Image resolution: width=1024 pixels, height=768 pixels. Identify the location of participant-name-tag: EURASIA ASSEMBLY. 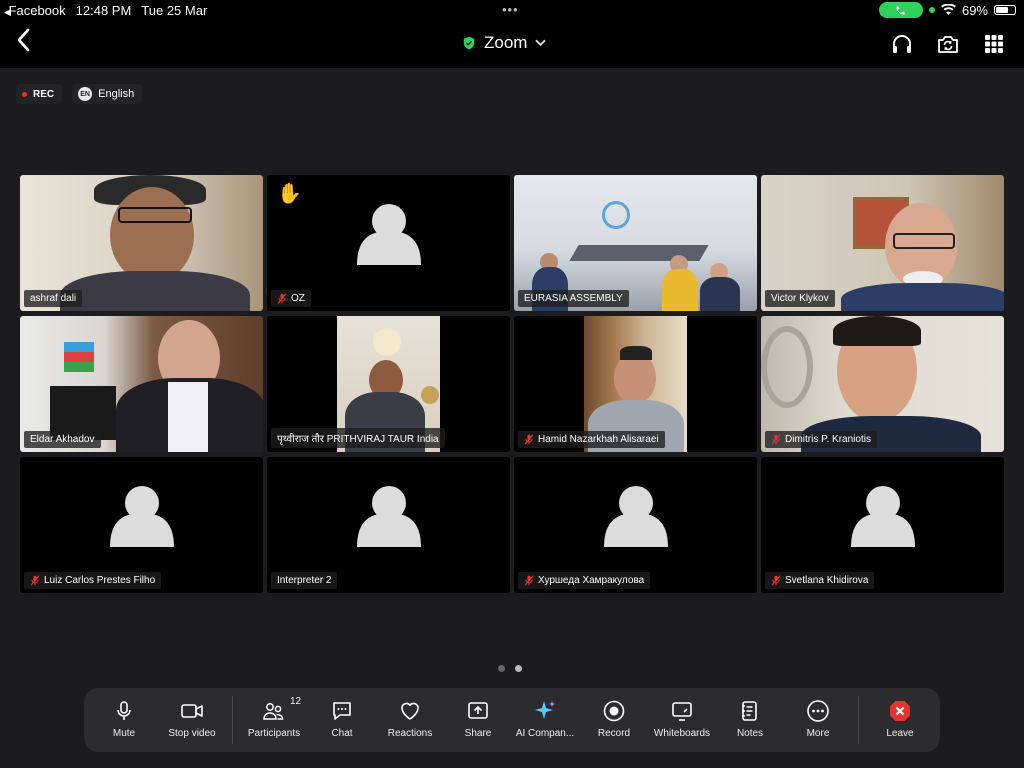
(573, 298).